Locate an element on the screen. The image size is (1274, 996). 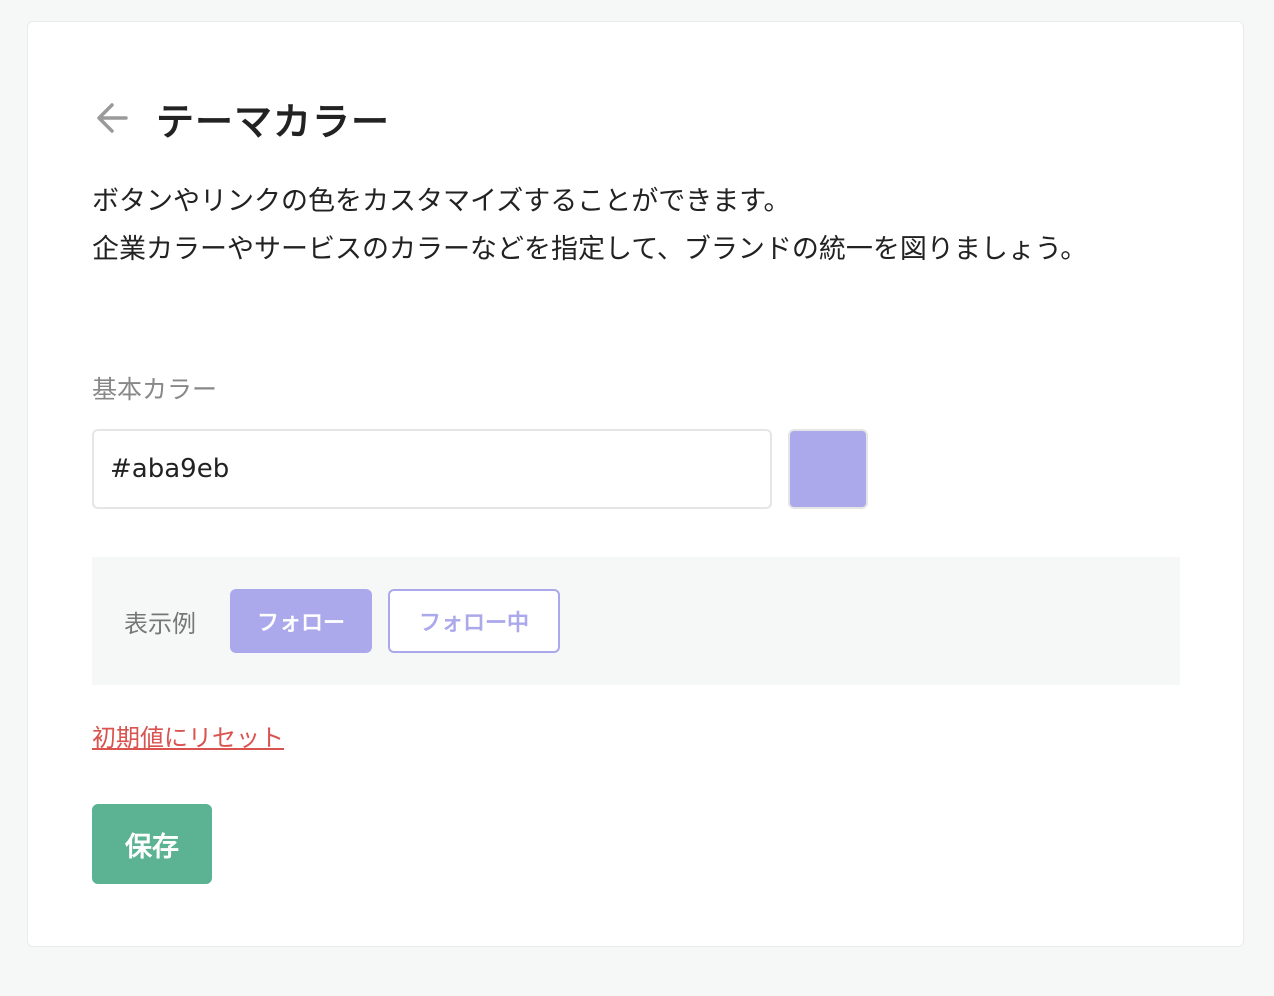
following-button: フォロー中 is located at coordinates (474, 621).